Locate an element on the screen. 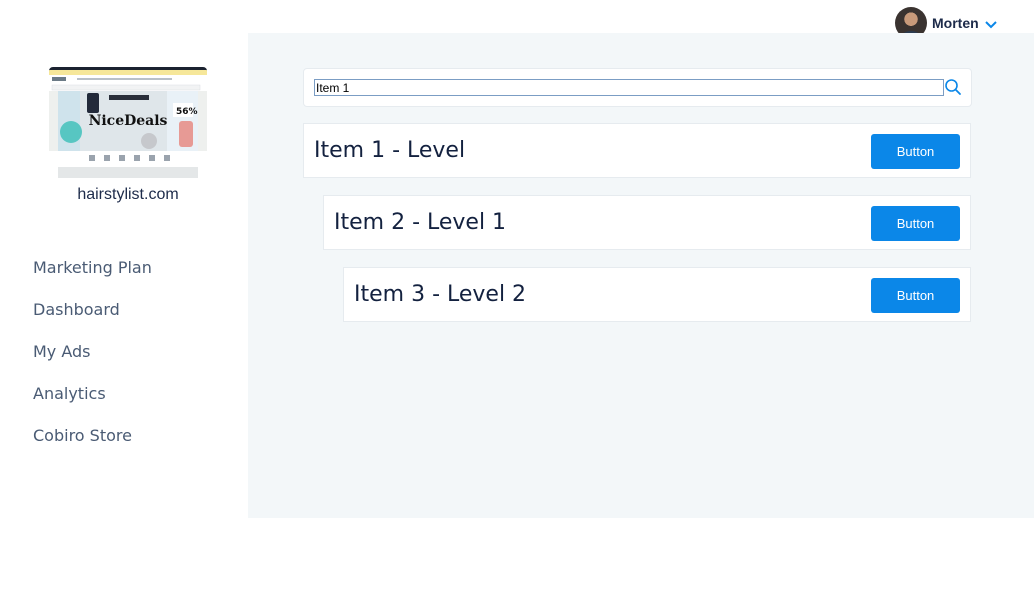 This screenshot has height=616, width=1034. site-thumbnail-image: 56% NiceDeals is located at coordinates (128, 122).